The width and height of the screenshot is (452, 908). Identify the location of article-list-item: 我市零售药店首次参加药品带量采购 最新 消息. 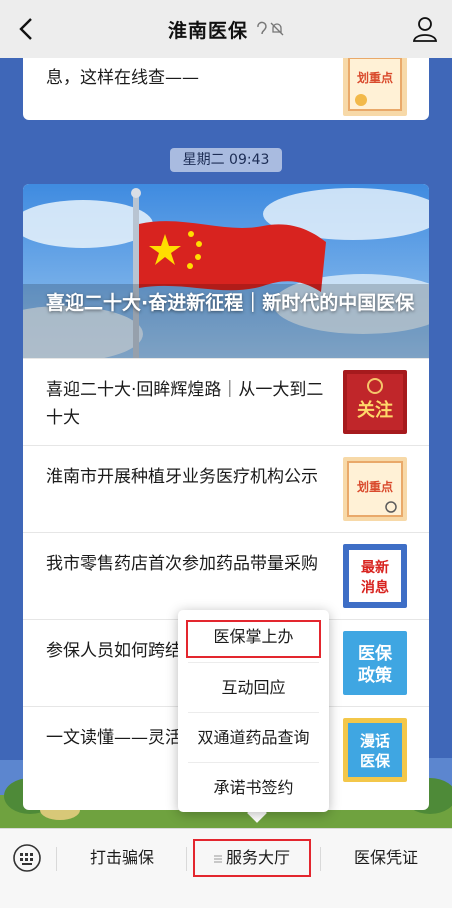
(226, 575).